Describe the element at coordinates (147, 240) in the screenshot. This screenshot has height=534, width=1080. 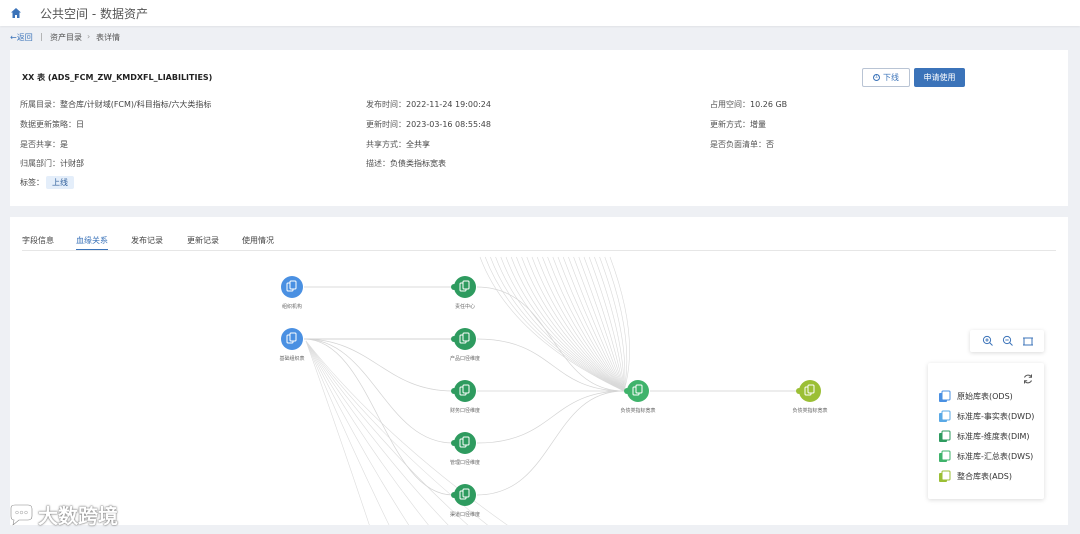
I see `tab-publish-records: 发布记录` at that location.